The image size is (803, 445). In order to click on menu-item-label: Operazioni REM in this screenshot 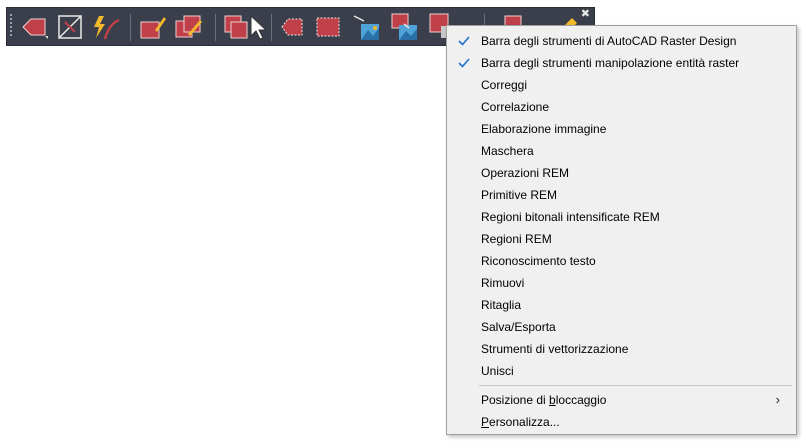, I will do `click(525, 173)`.